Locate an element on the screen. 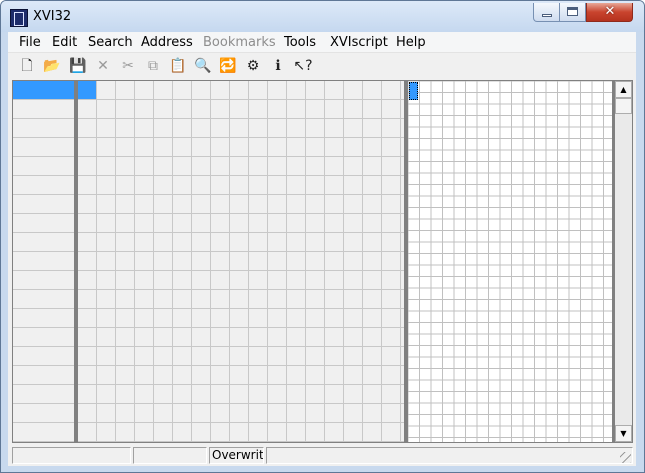  paste-icon: 📋 is located at coordinates (178, 66).